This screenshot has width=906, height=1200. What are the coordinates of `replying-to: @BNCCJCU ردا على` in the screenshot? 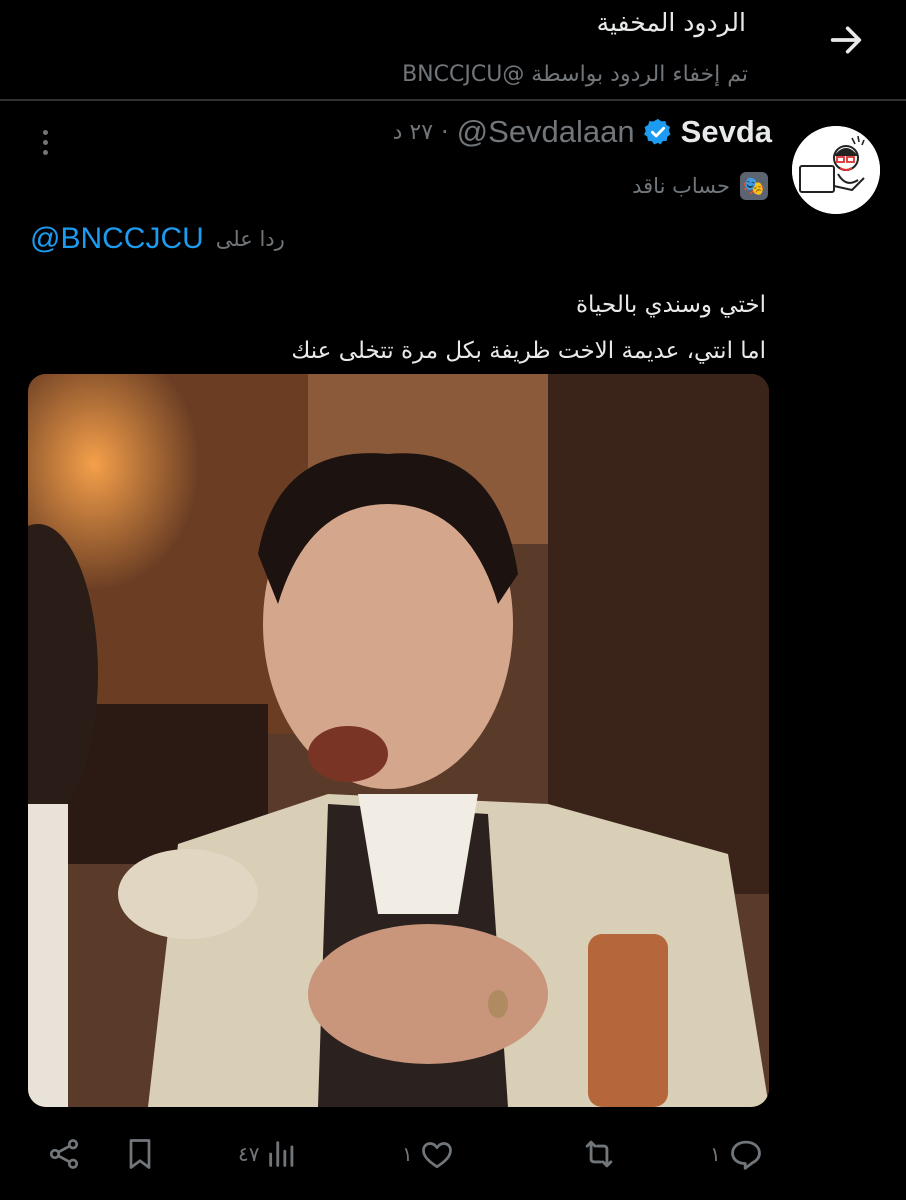 It's located at (157, 239).